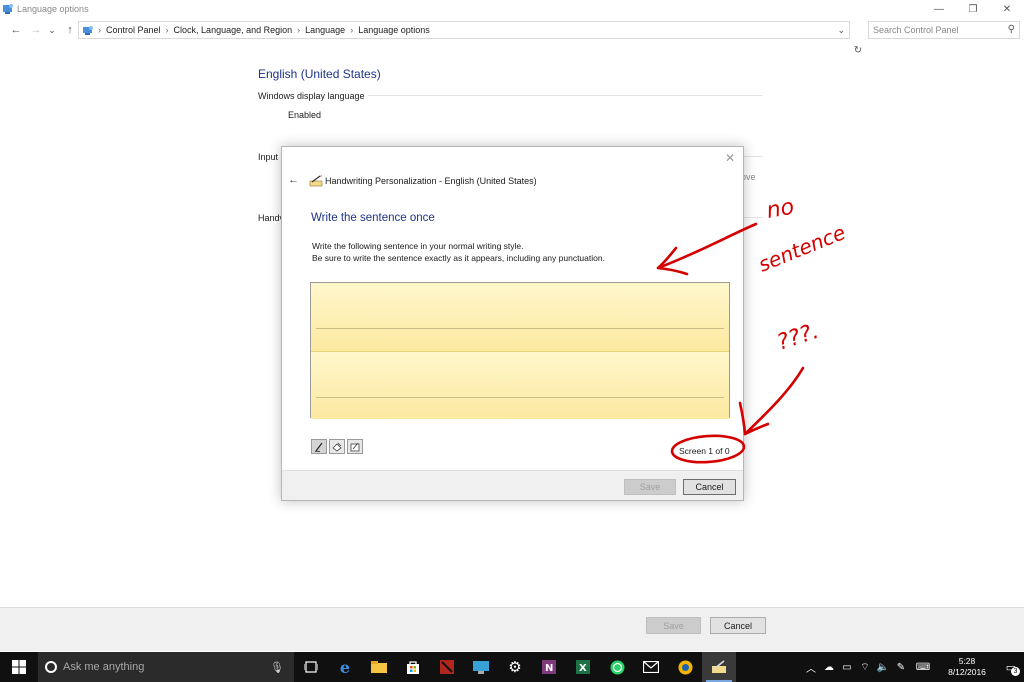  I want to click on save-button: Save, so click(673, 625).